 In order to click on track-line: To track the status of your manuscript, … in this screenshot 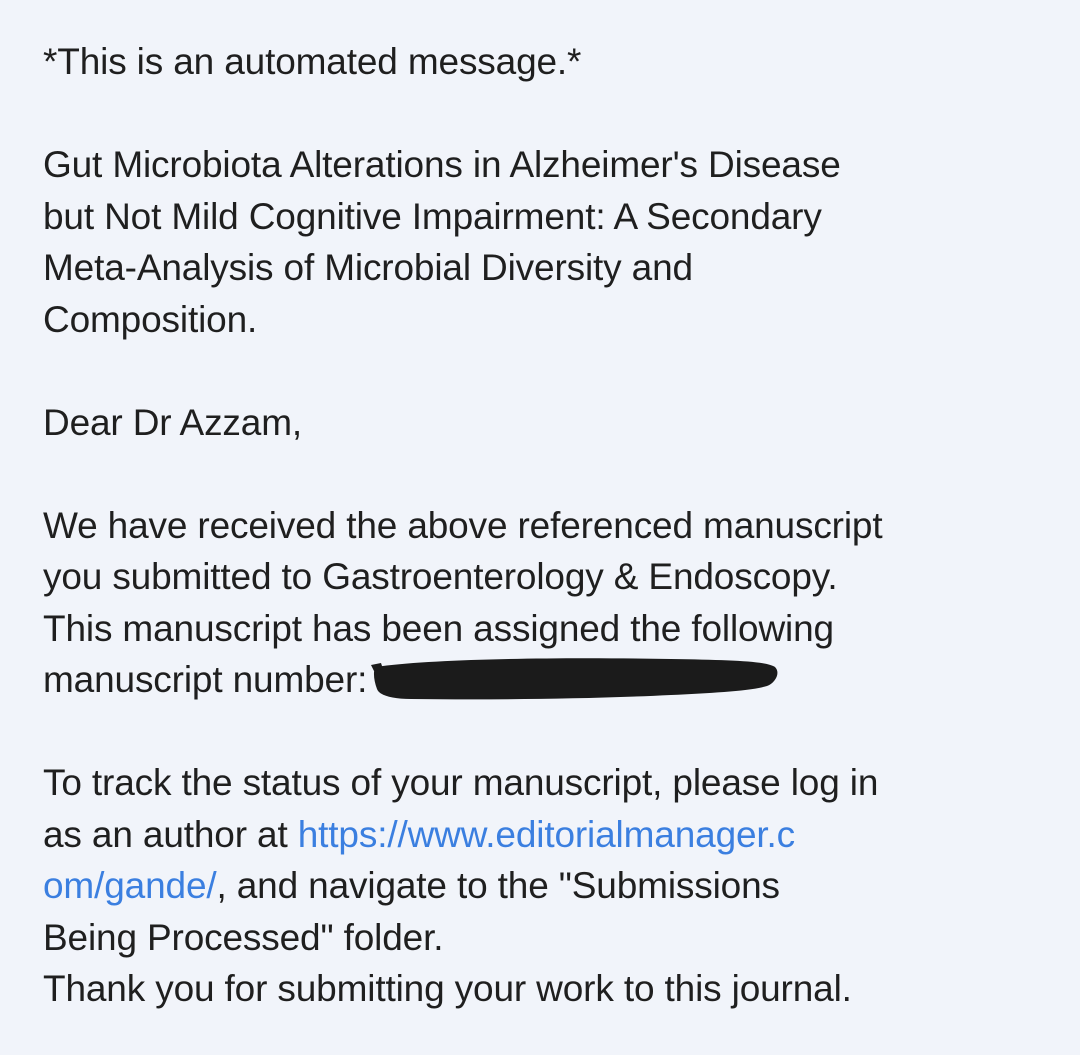, I will do `click(461, 782)`.